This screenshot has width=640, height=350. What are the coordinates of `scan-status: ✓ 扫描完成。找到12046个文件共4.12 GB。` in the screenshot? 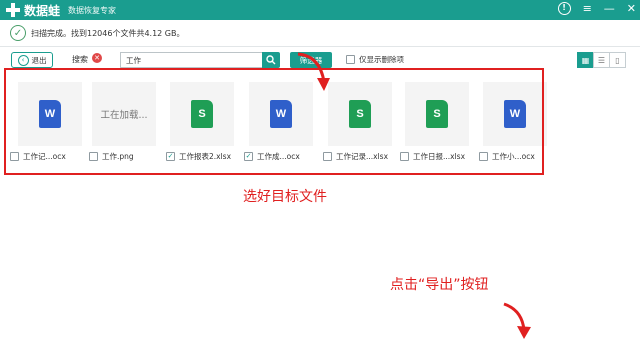 It's located at (97, 33).